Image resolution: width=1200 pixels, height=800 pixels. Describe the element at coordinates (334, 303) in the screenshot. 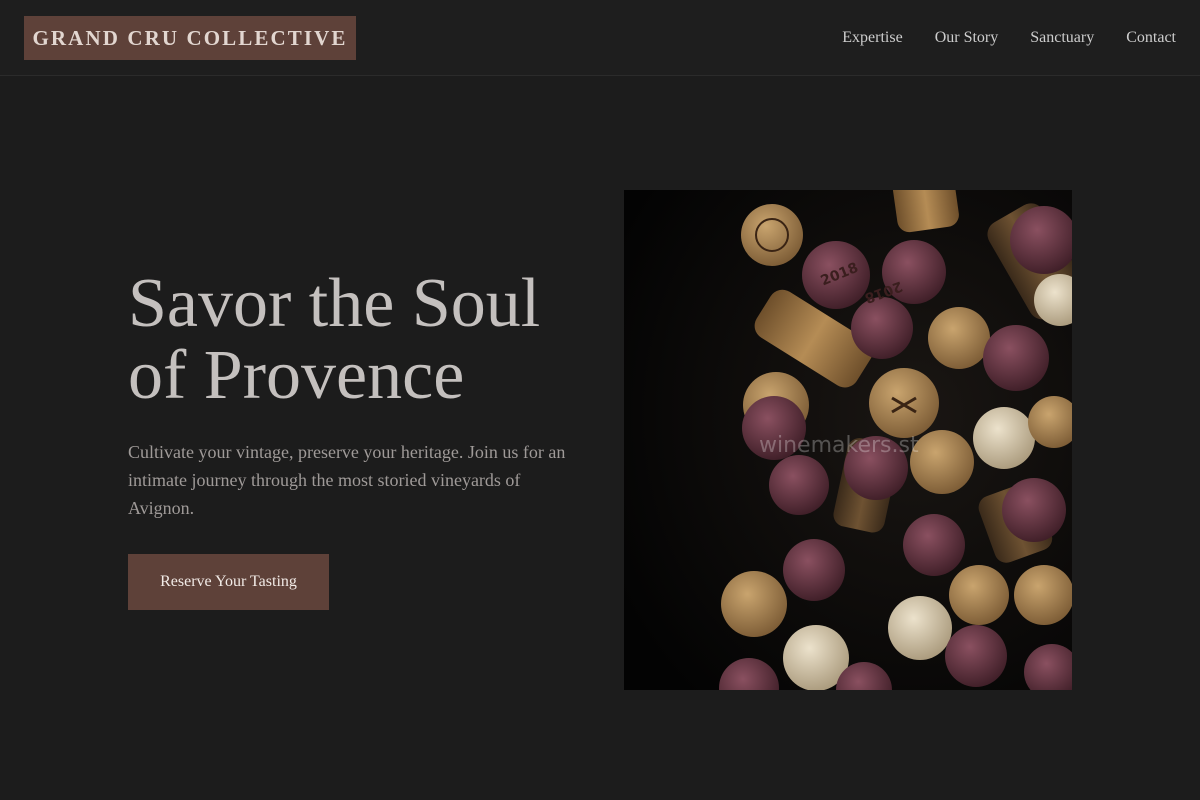

I see `hero-title-line-1: Savor the Soul` at that location.